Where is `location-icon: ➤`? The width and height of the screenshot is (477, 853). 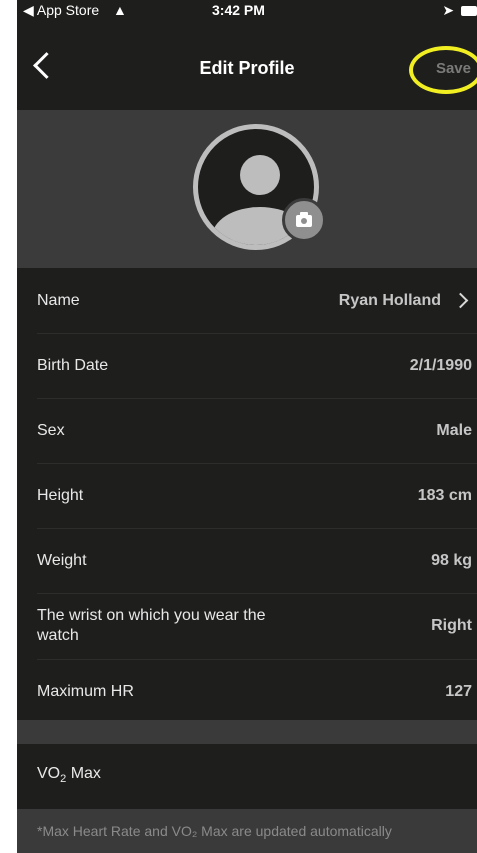
location-icon: ➤ is located at coordinates (448, 10).